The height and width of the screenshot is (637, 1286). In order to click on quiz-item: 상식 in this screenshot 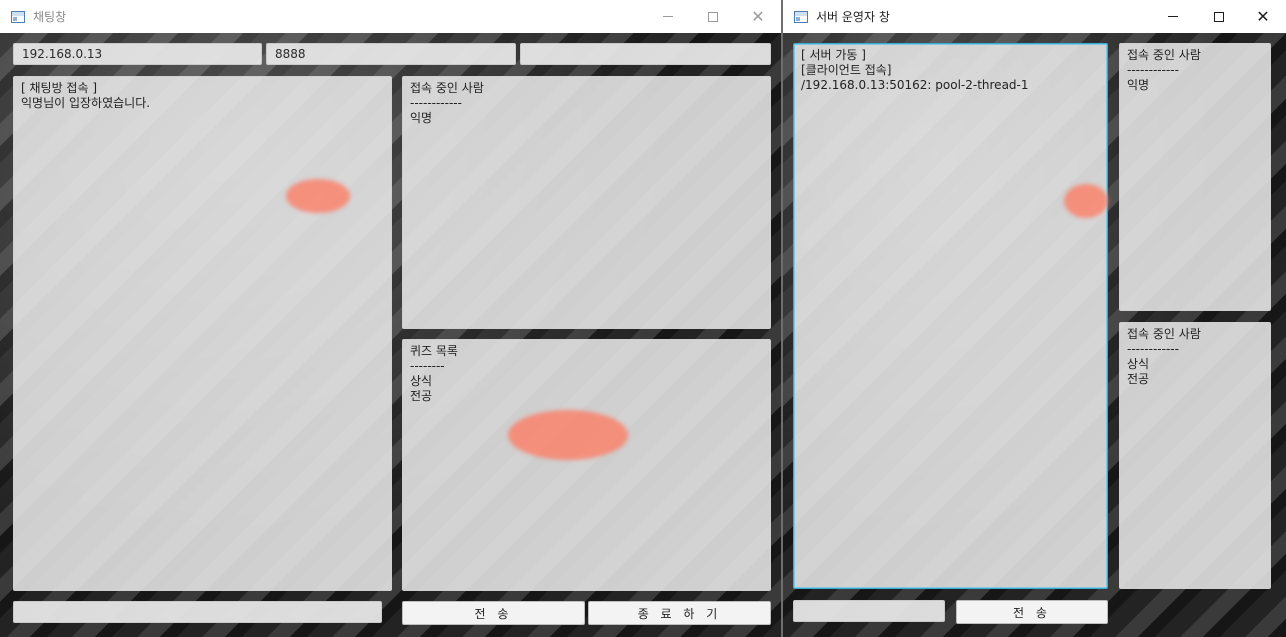, I will do `click(421, 381)`.